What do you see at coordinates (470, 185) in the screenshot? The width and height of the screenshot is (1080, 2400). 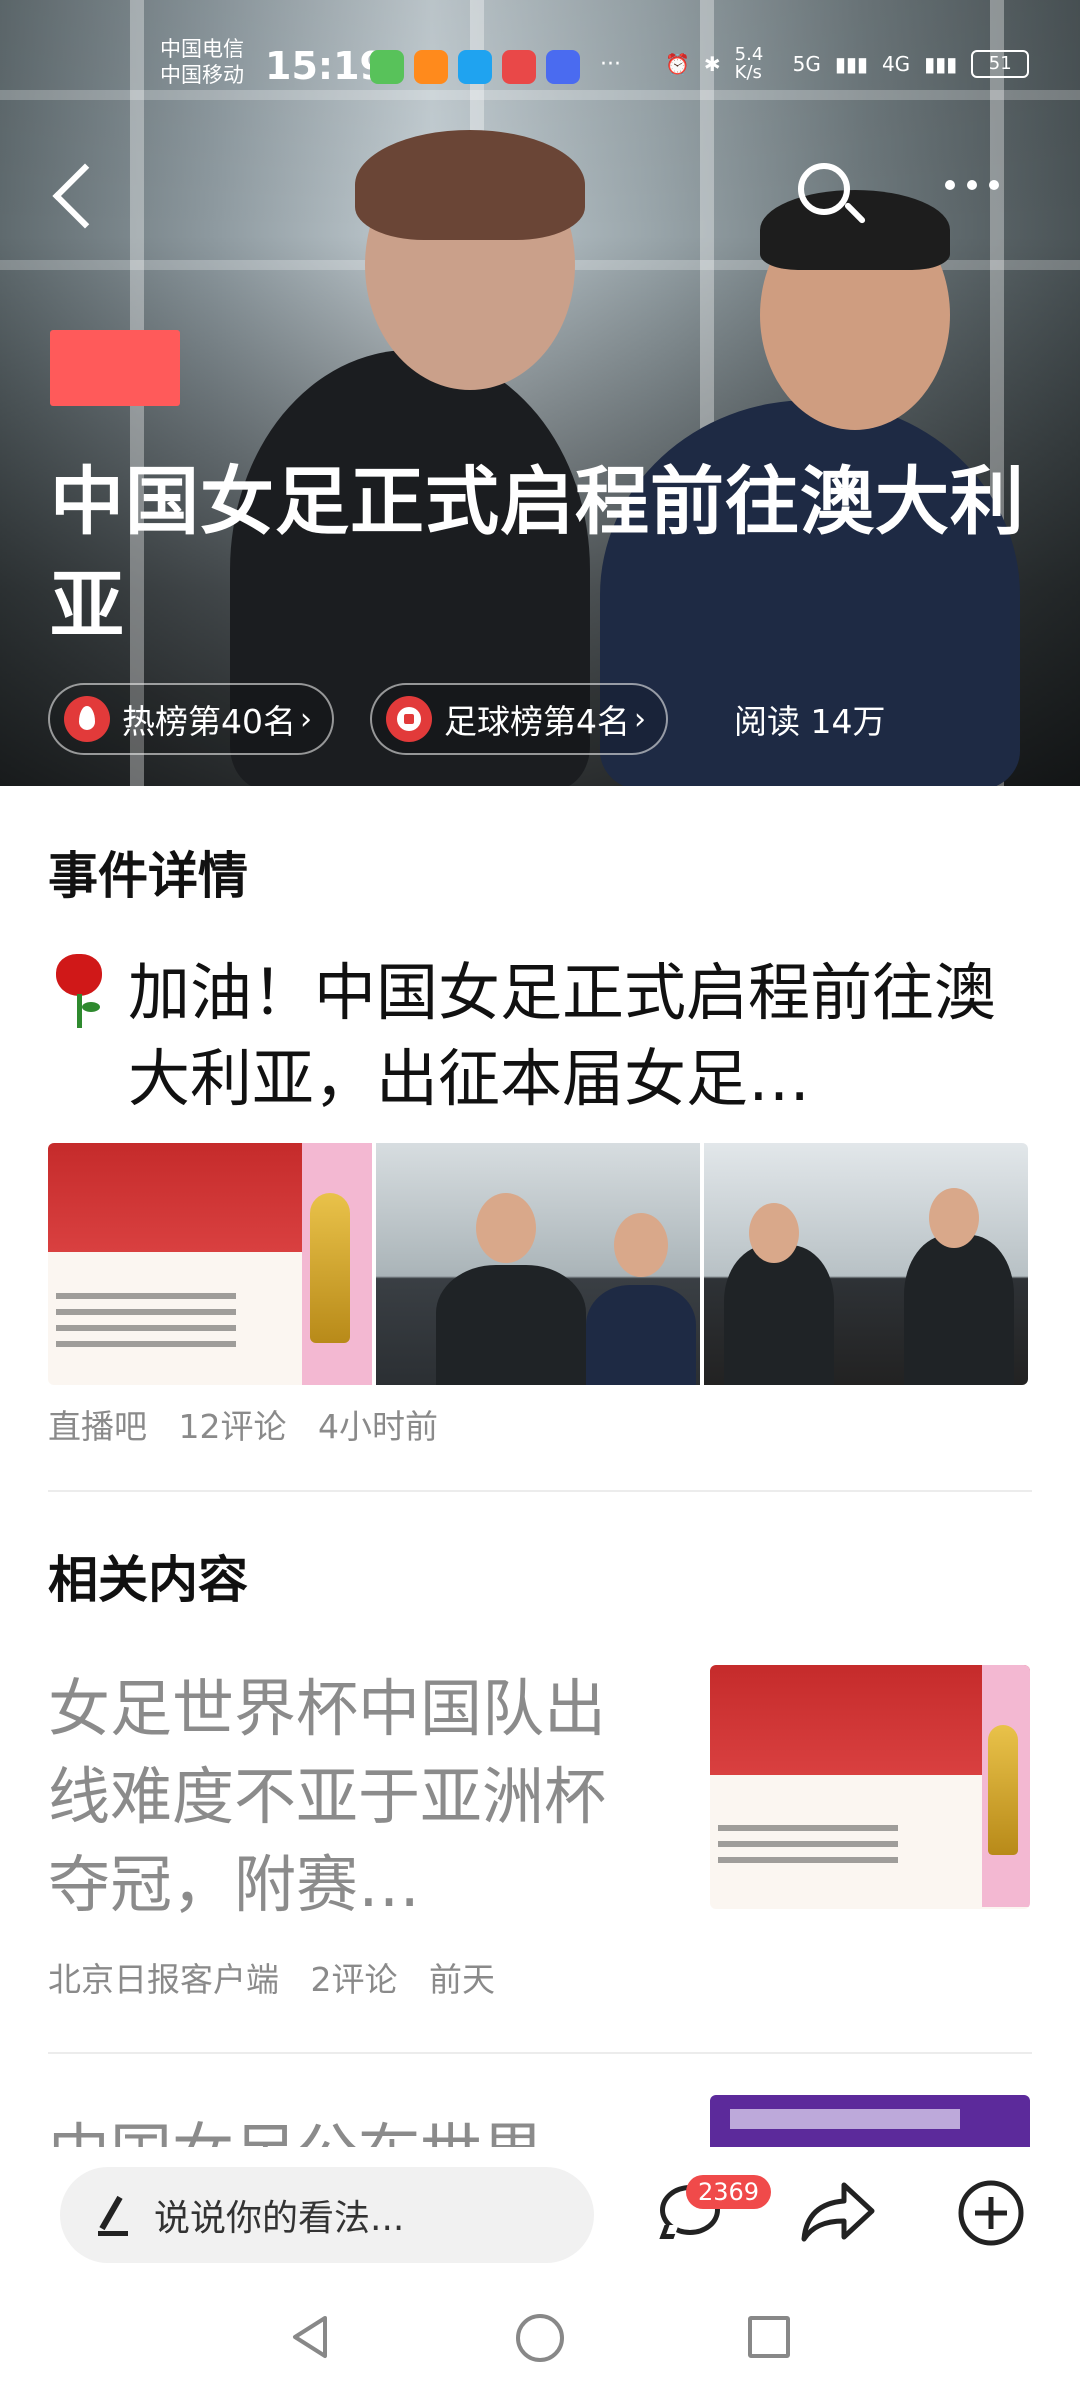 I see `person-hair` at bounding box center [470, 185].